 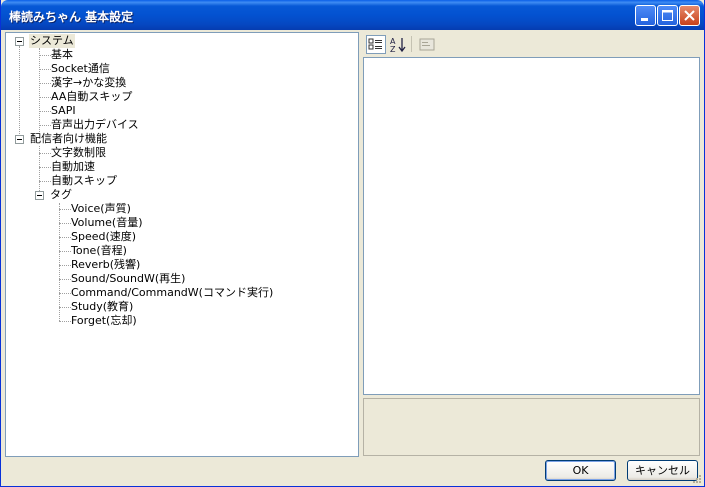 I want to click on alphabetical-button: A Z, so click(x=398, y=44).